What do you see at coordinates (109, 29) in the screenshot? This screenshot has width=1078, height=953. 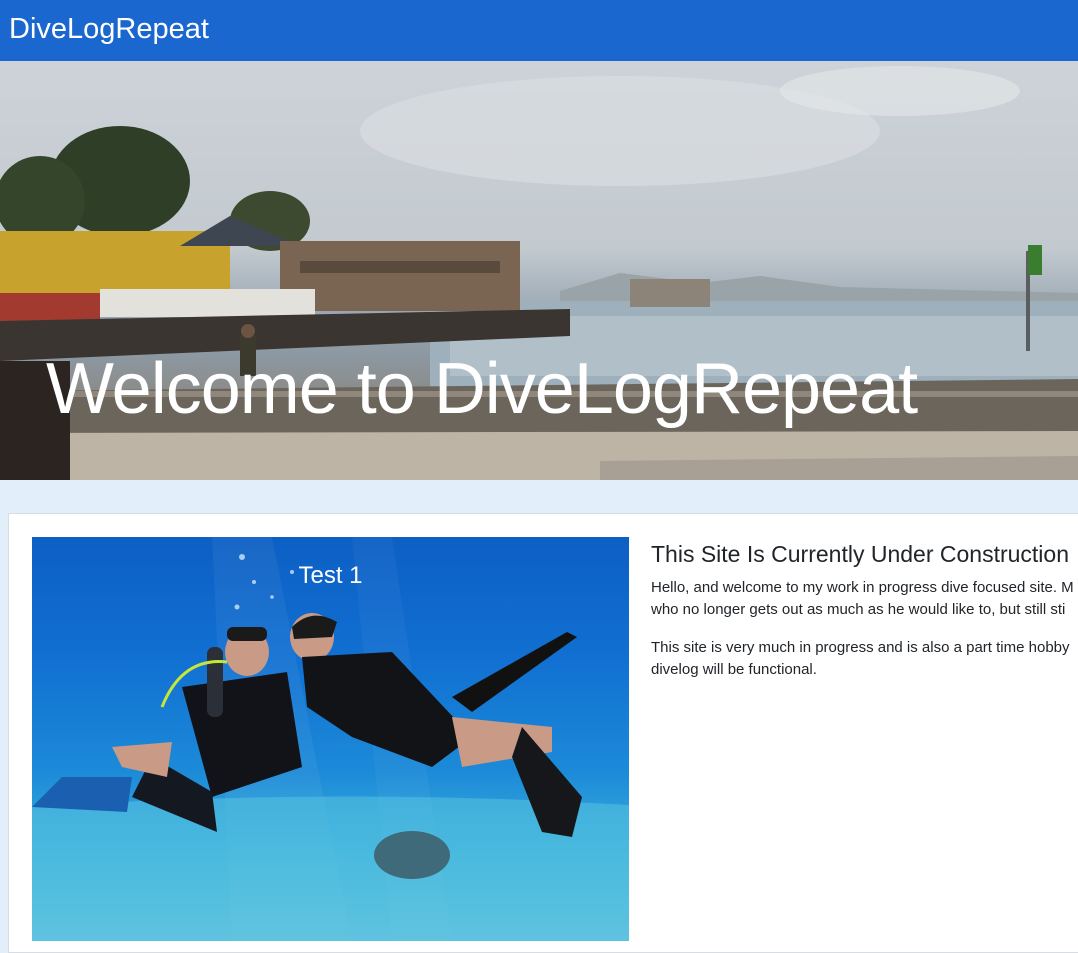 I see `navbar-brand-link: DiveLogRepeat` at bounding box center [109, 29].